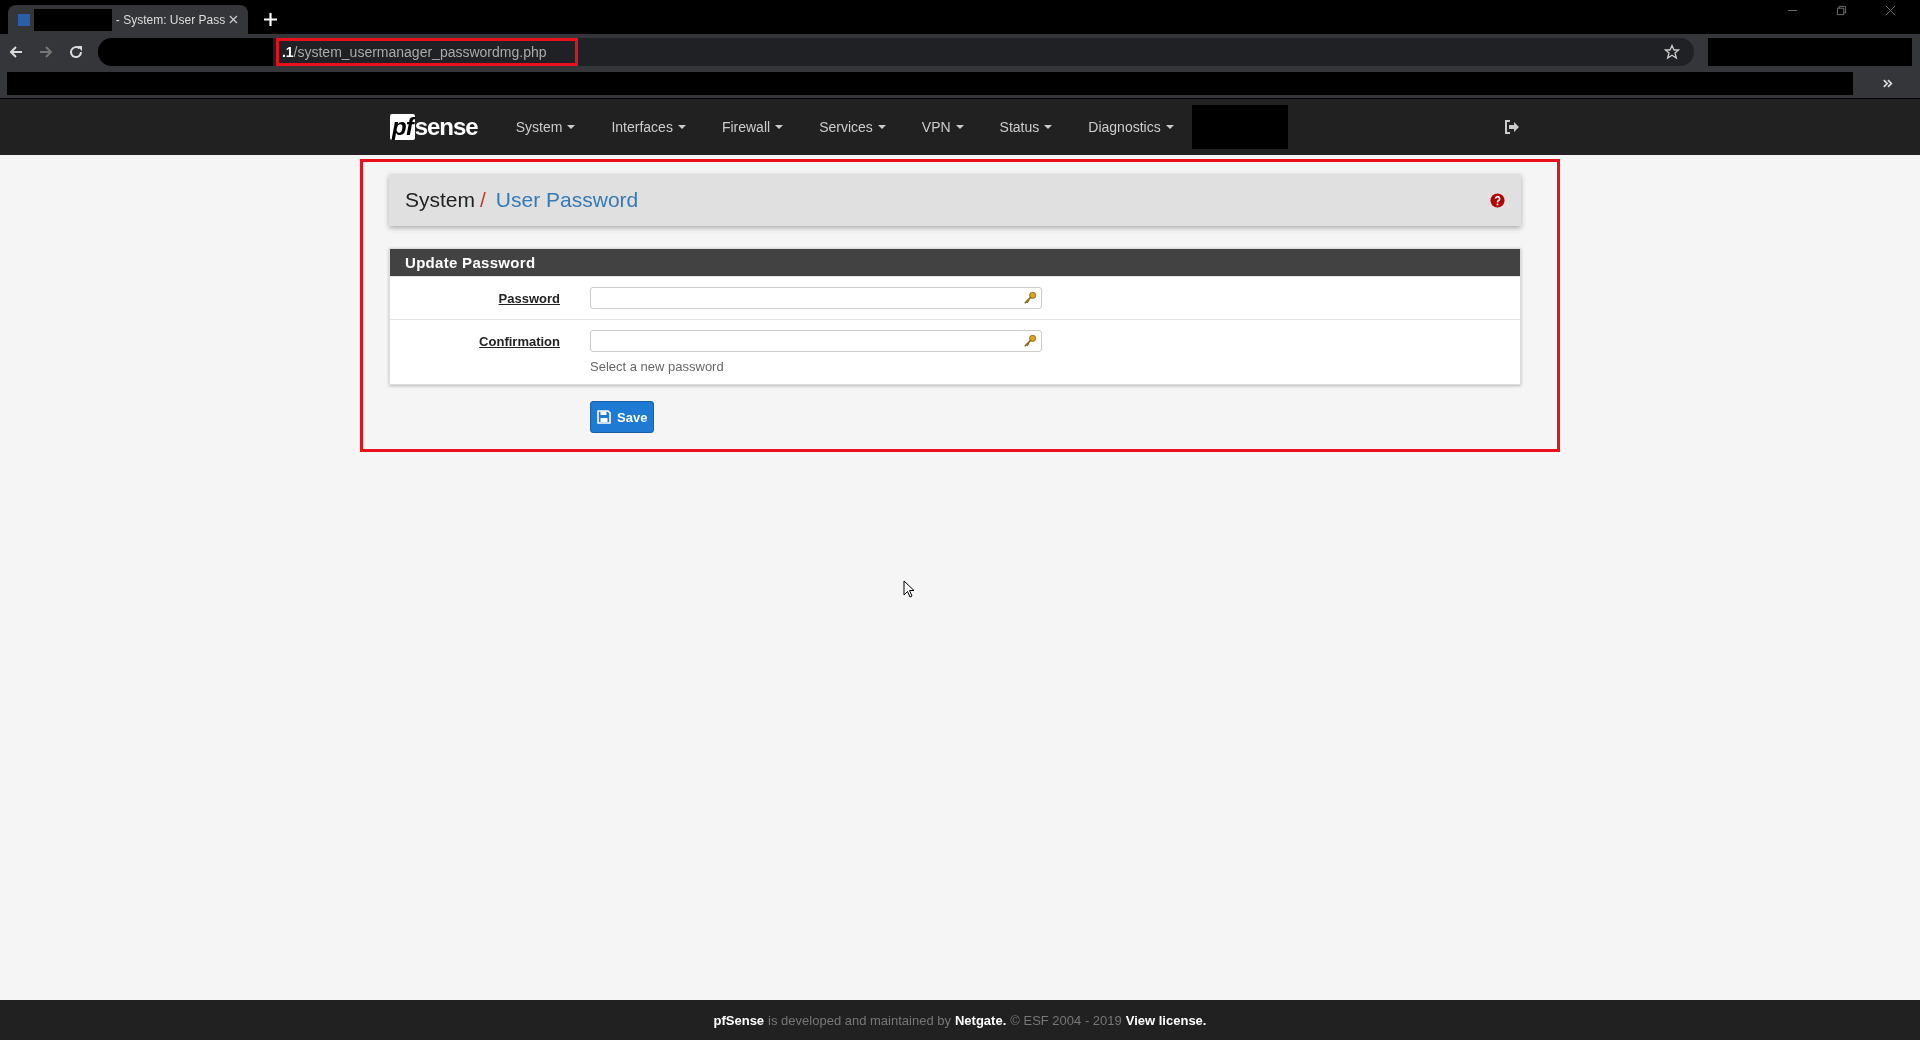  I want to click on forward-arrow-icon, so click(45, 51).